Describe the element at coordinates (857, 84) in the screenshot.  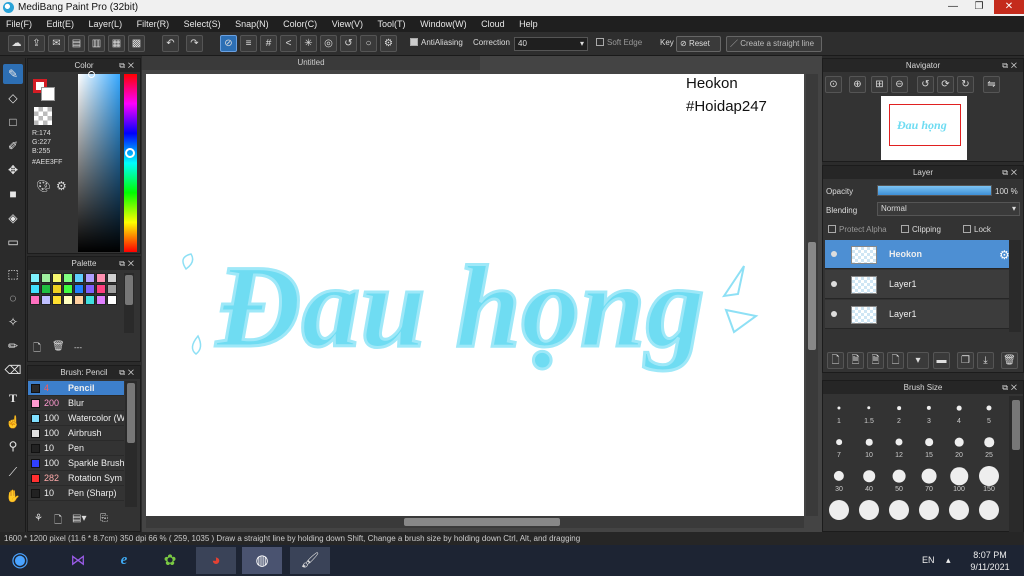
I see `zoom-in-icon: ⊕` at that location.